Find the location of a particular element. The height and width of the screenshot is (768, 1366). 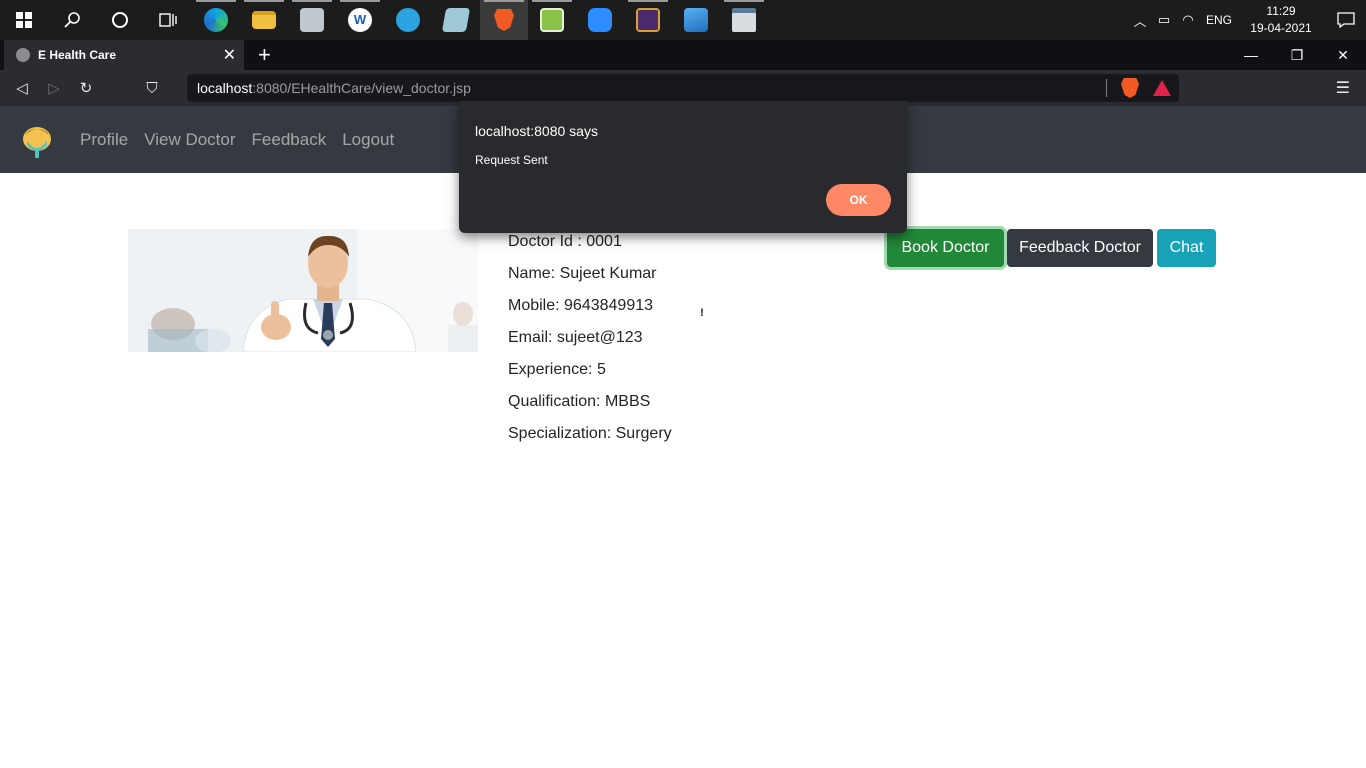

taskbar-app-monitor is located at coordinates (312, 20).